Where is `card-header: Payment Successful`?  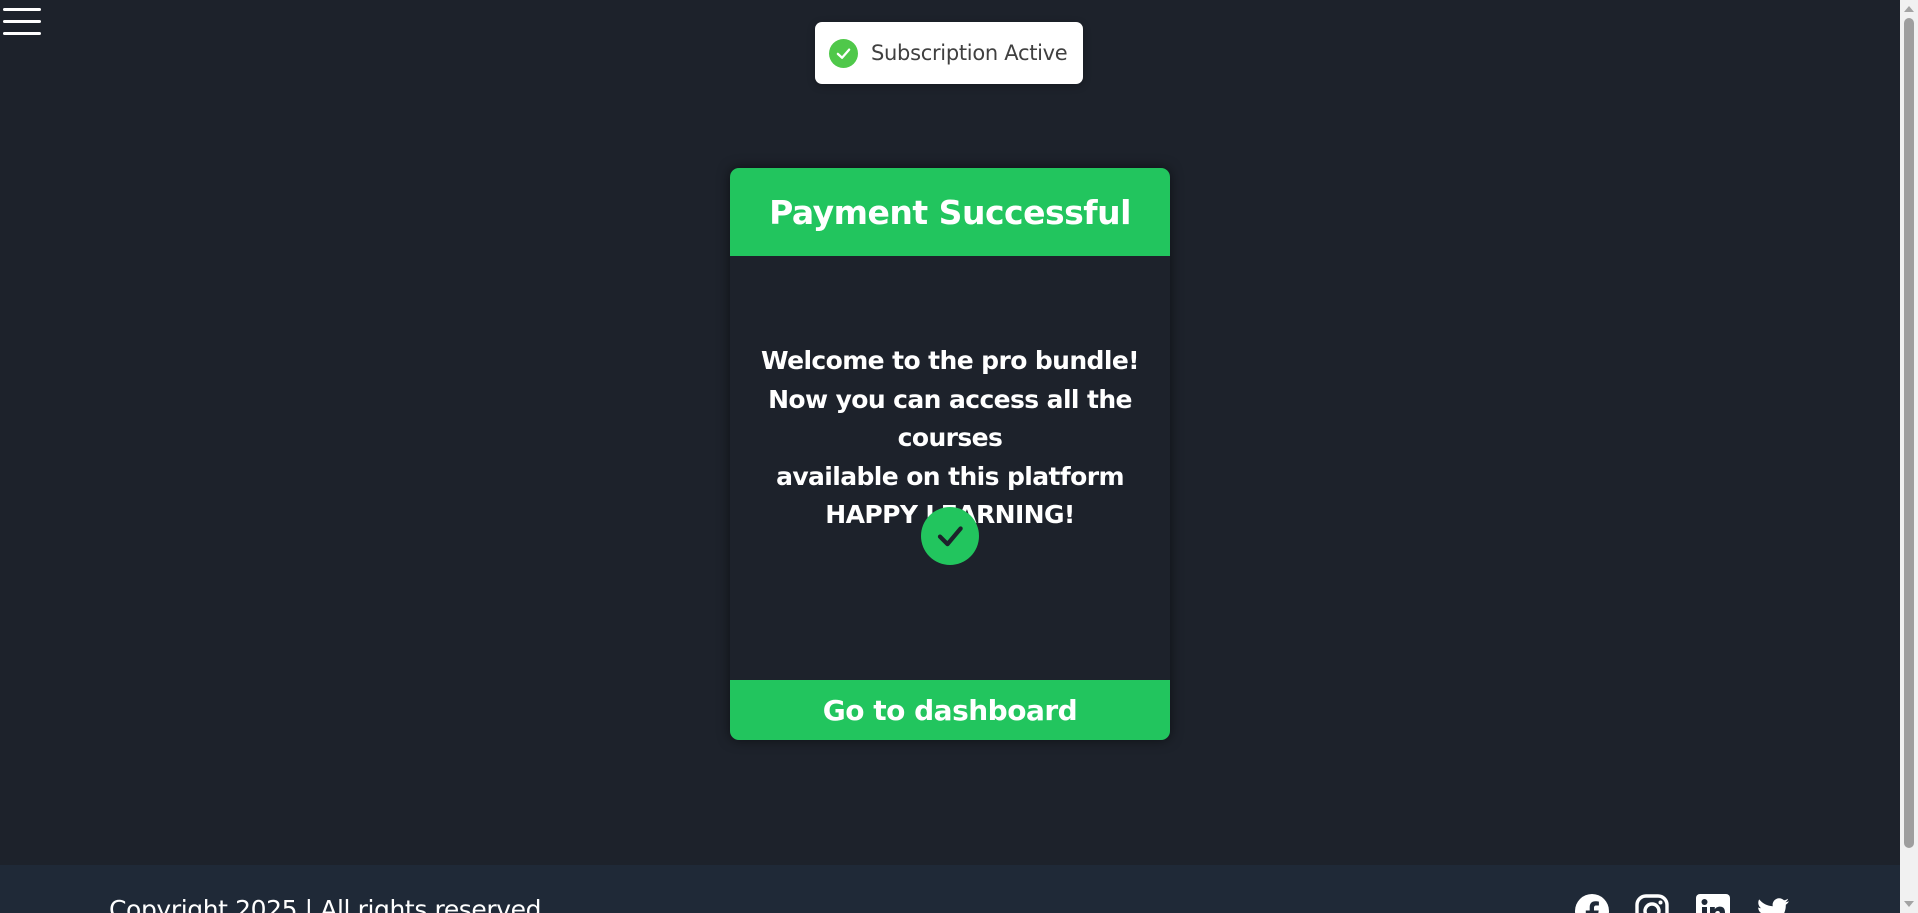
card-header: Payment Successful is located at coordinates (950, 212).